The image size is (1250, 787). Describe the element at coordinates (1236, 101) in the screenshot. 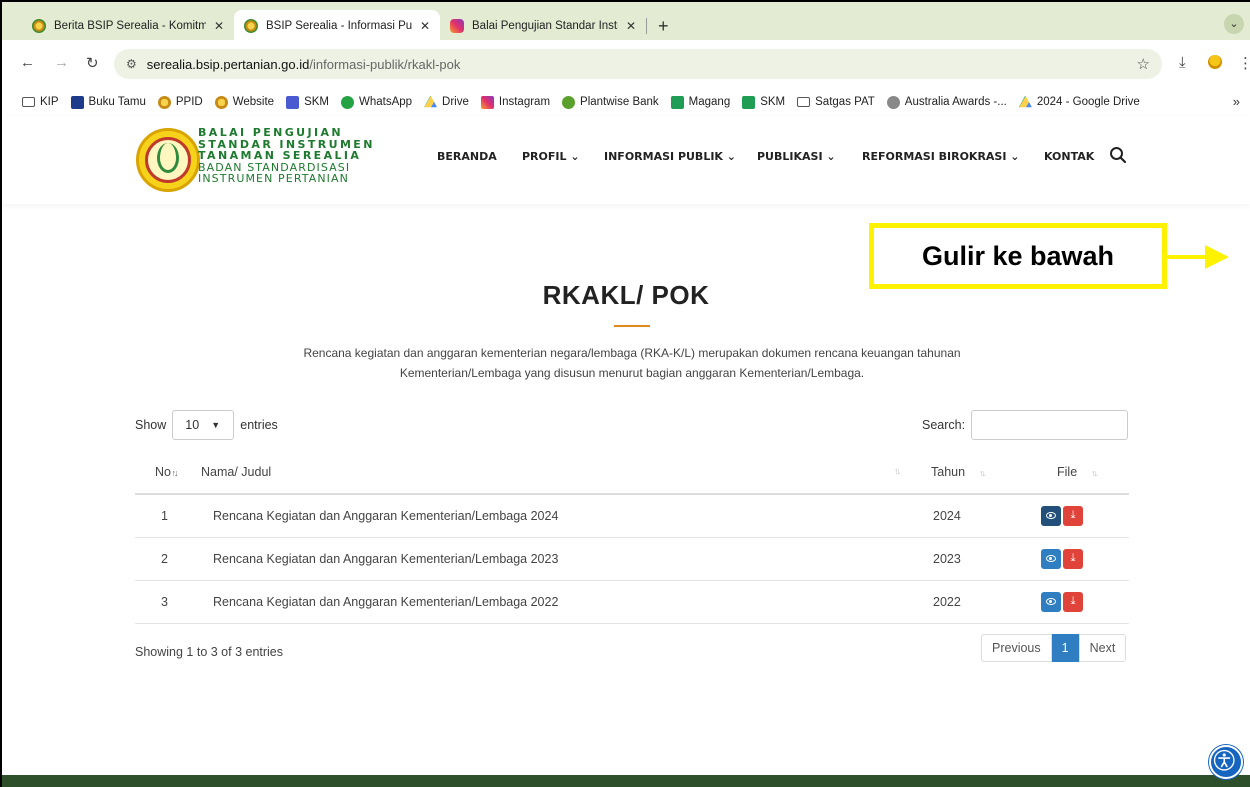

I see `bookmarks-overflow-icon: »` at that location.